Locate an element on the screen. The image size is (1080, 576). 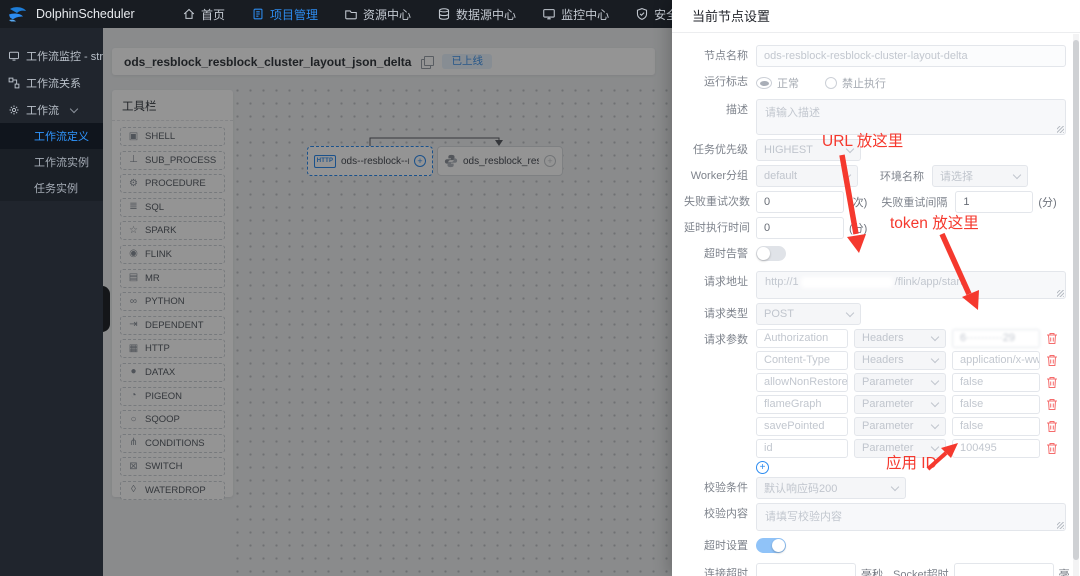
nav-item-home: 首页 is located at coordinates (203, 14).